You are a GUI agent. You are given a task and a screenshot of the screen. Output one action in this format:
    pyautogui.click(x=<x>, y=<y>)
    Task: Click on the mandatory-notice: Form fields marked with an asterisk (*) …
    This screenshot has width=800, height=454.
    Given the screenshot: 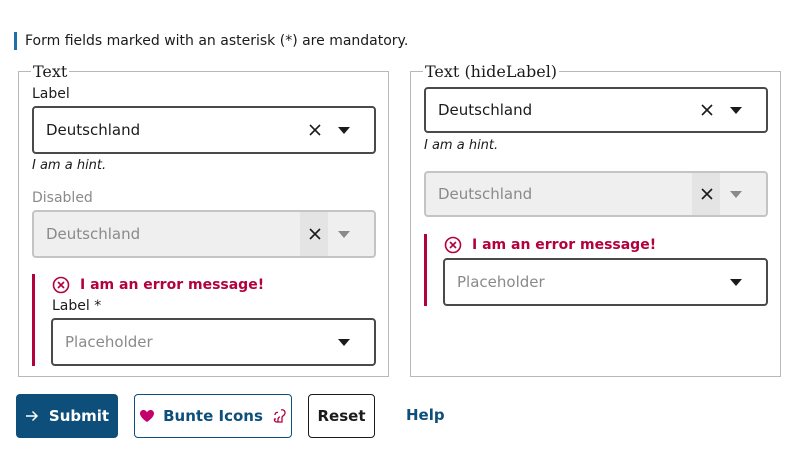 What is the action you would take?
    pyautogui.click(x=211, y=41)
    